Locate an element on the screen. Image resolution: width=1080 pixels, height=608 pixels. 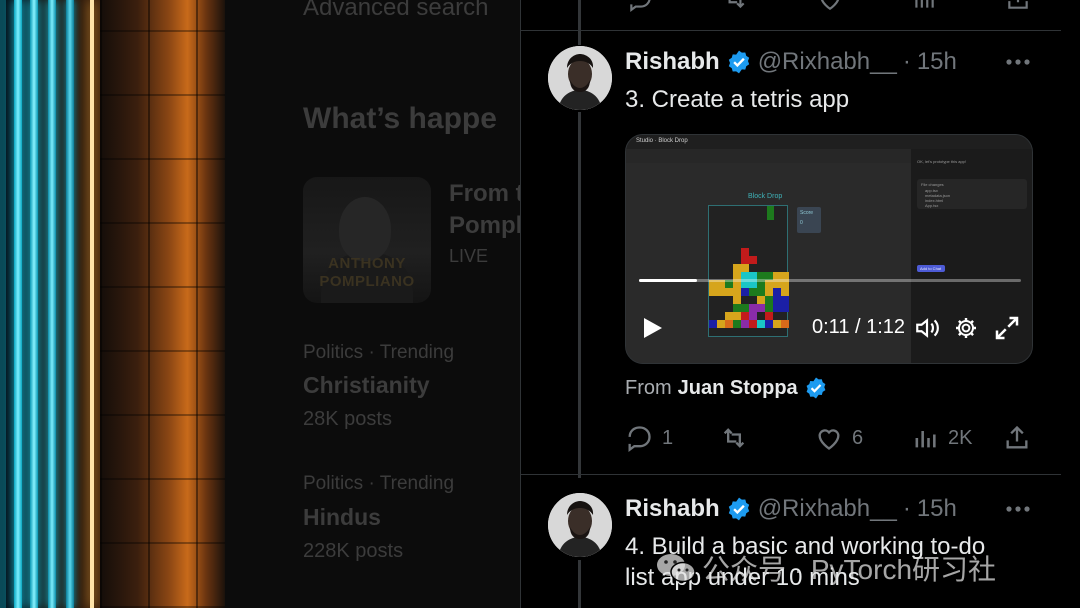
score-value: 0 is located at coordinates (801, 223).